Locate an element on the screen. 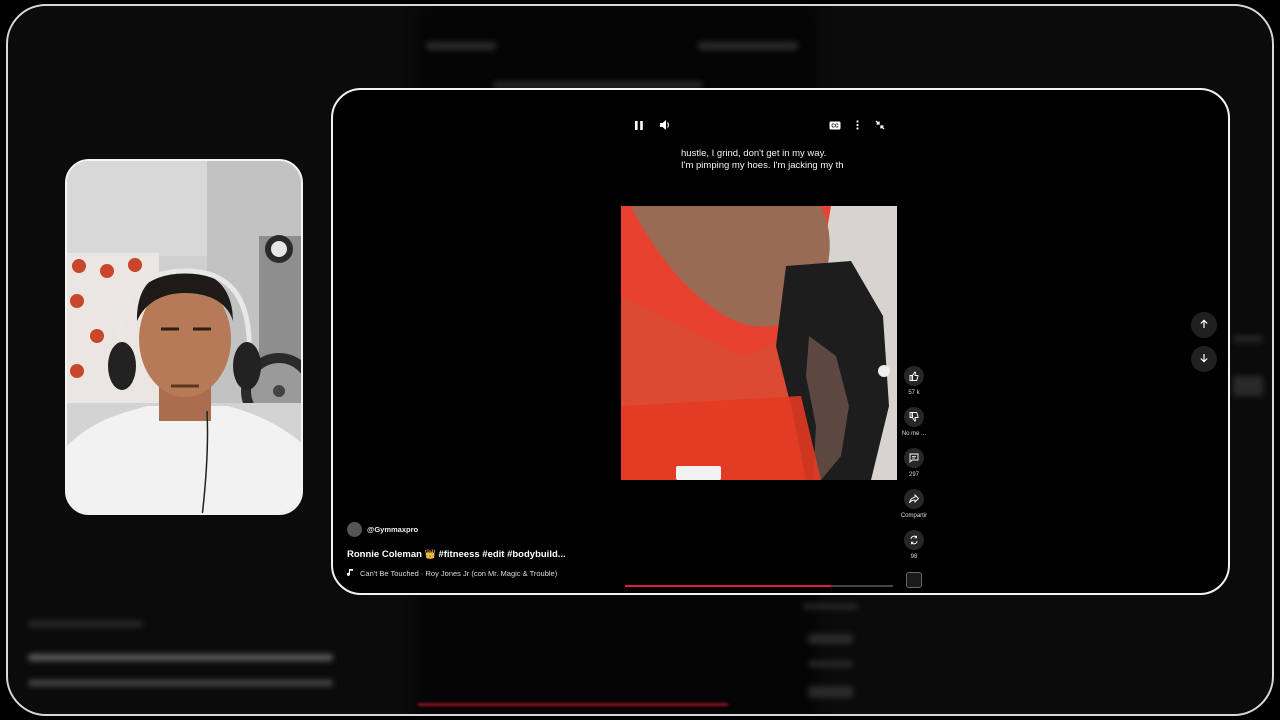  remix-icon is located at coordinates (914, 540).